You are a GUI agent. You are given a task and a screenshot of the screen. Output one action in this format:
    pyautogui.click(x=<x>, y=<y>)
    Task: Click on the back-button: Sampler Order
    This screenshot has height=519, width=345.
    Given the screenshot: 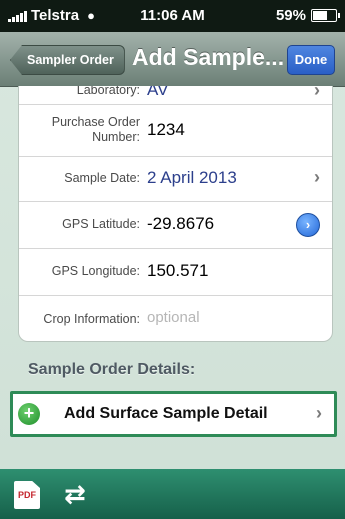 What is the action you would take?
    pyautogui.click(x=67, y=60)
    